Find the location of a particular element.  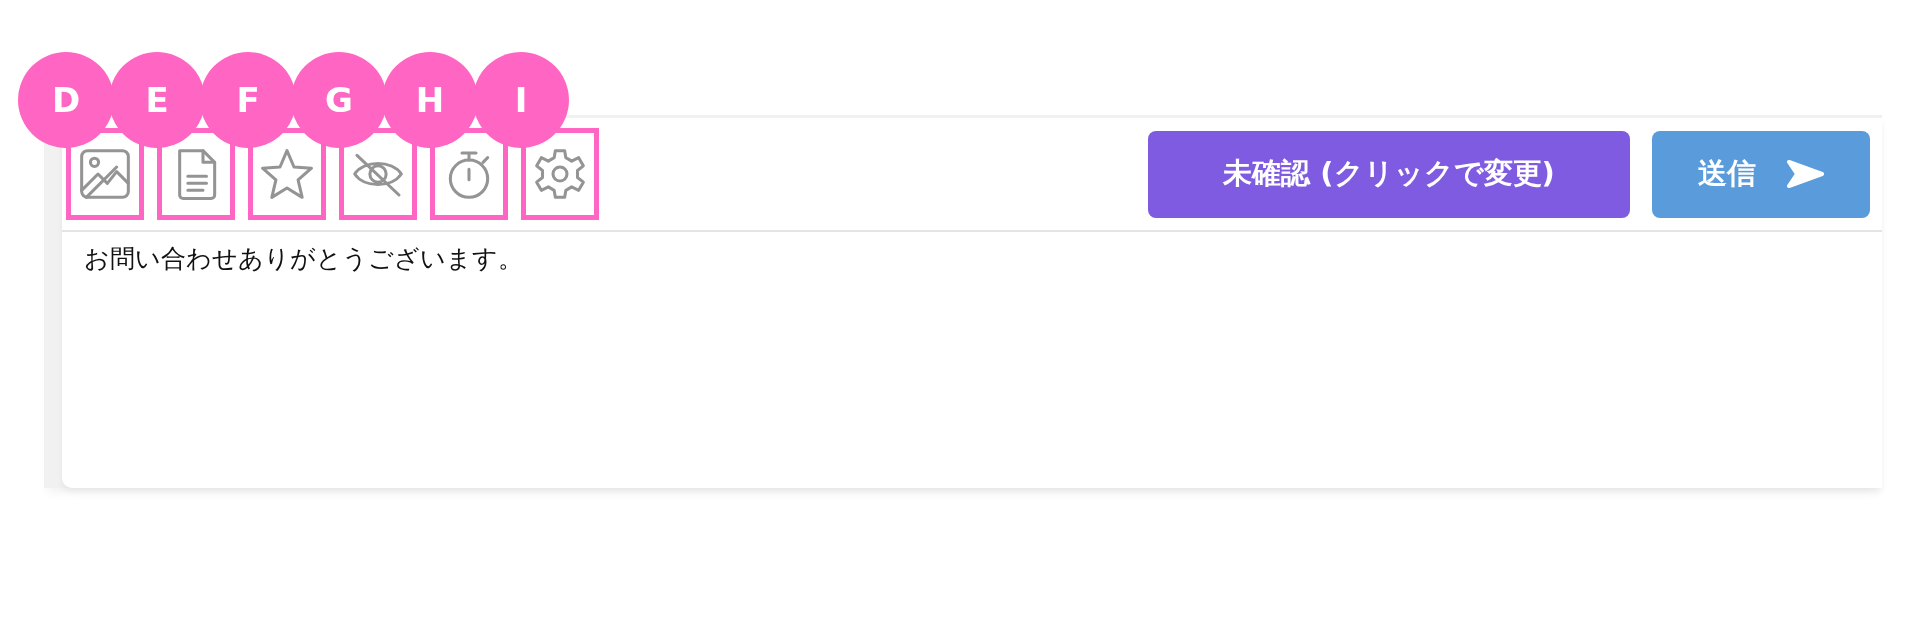

callout-badge: G is located at coordinates (339, 100).